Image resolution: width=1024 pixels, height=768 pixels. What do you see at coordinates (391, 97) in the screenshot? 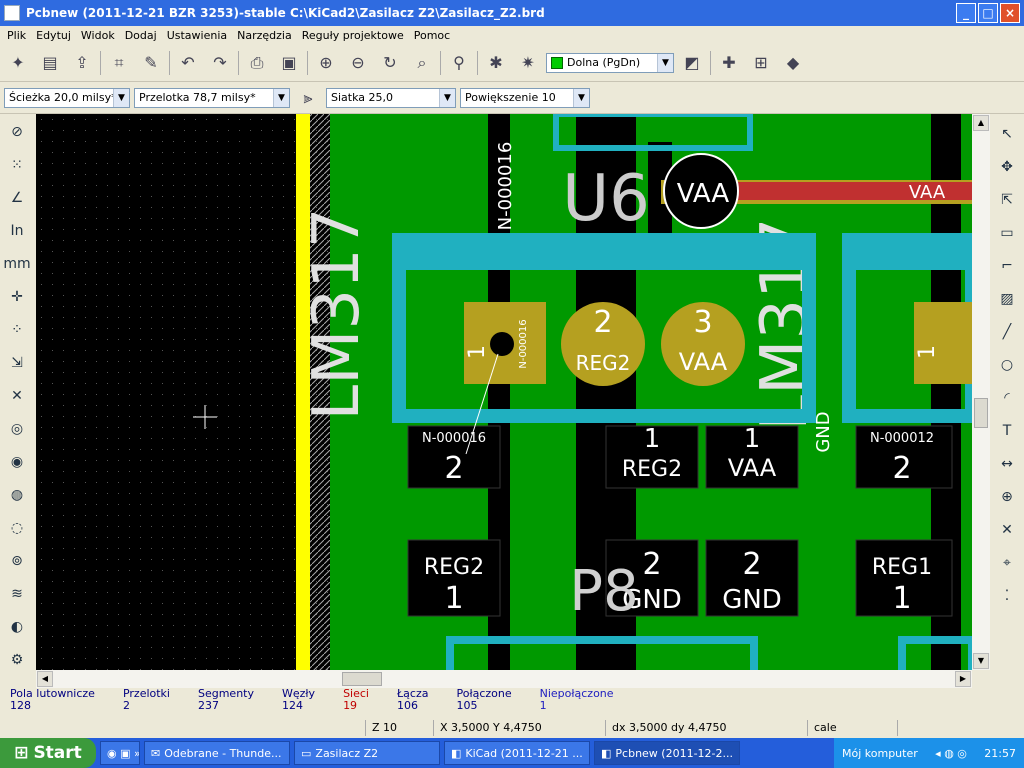
I see `grid-select: Siatka 25,0 ▼` at bounding box center [391, 97].